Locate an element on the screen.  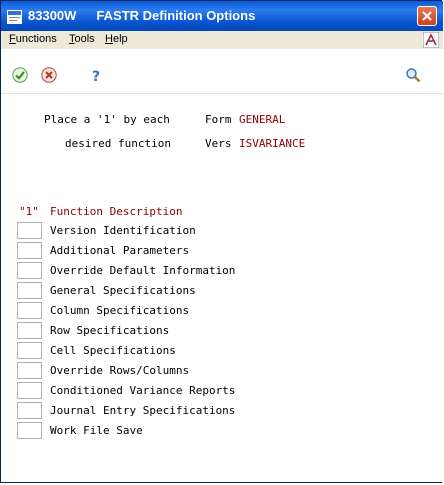
function-label: Override Default Information is located at coordinates (143, 270).